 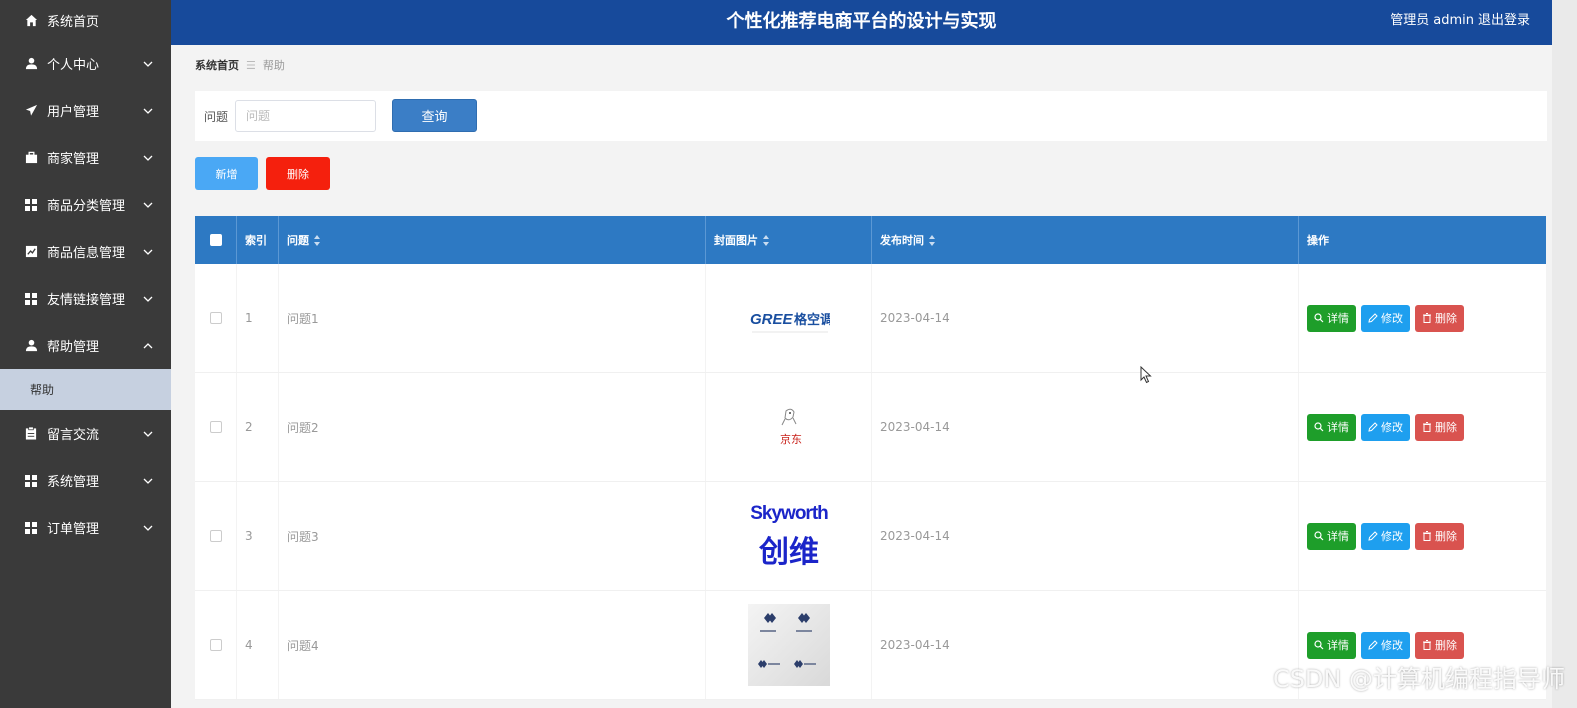 What do you see at coordinates (73, 435) in the screenshot?
I see `sidebar-item-label: 留言交流` at bounding box center [73, 435].